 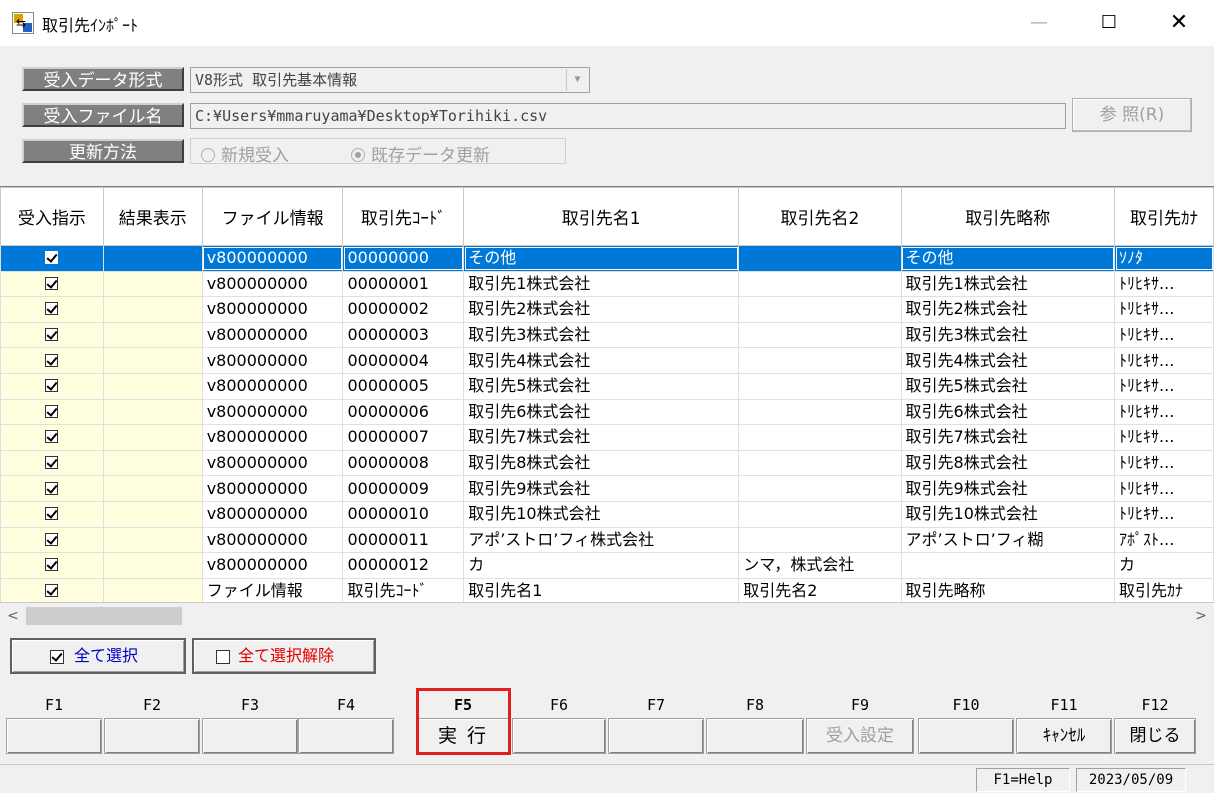 I want to click on cell-name1: 取引先5株式会社, so click(x=601, y=386).